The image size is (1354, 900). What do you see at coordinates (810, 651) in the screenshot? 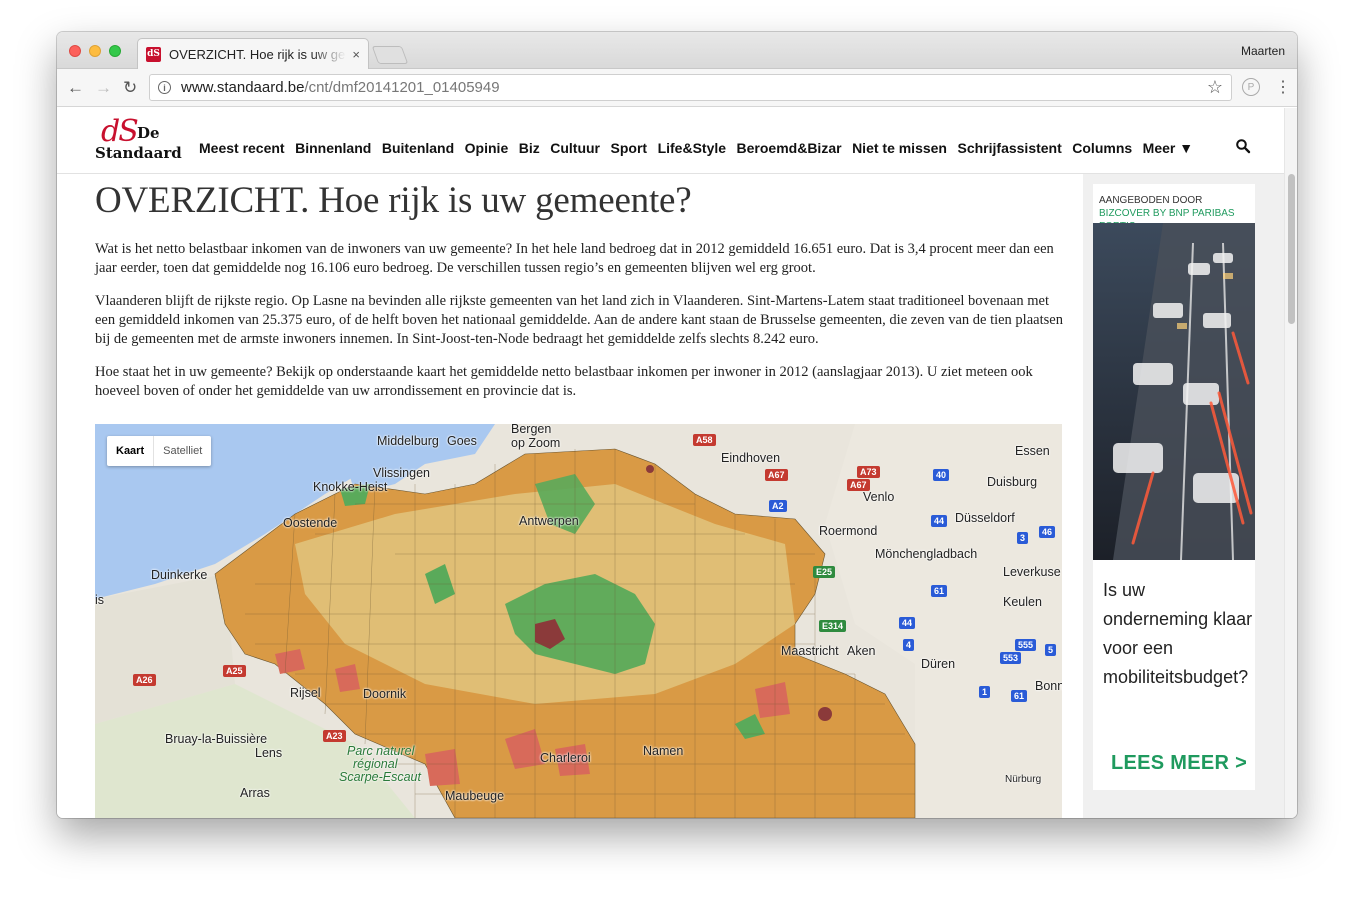
I see `map-label: Maastricht` at bounding box center [810, 651].